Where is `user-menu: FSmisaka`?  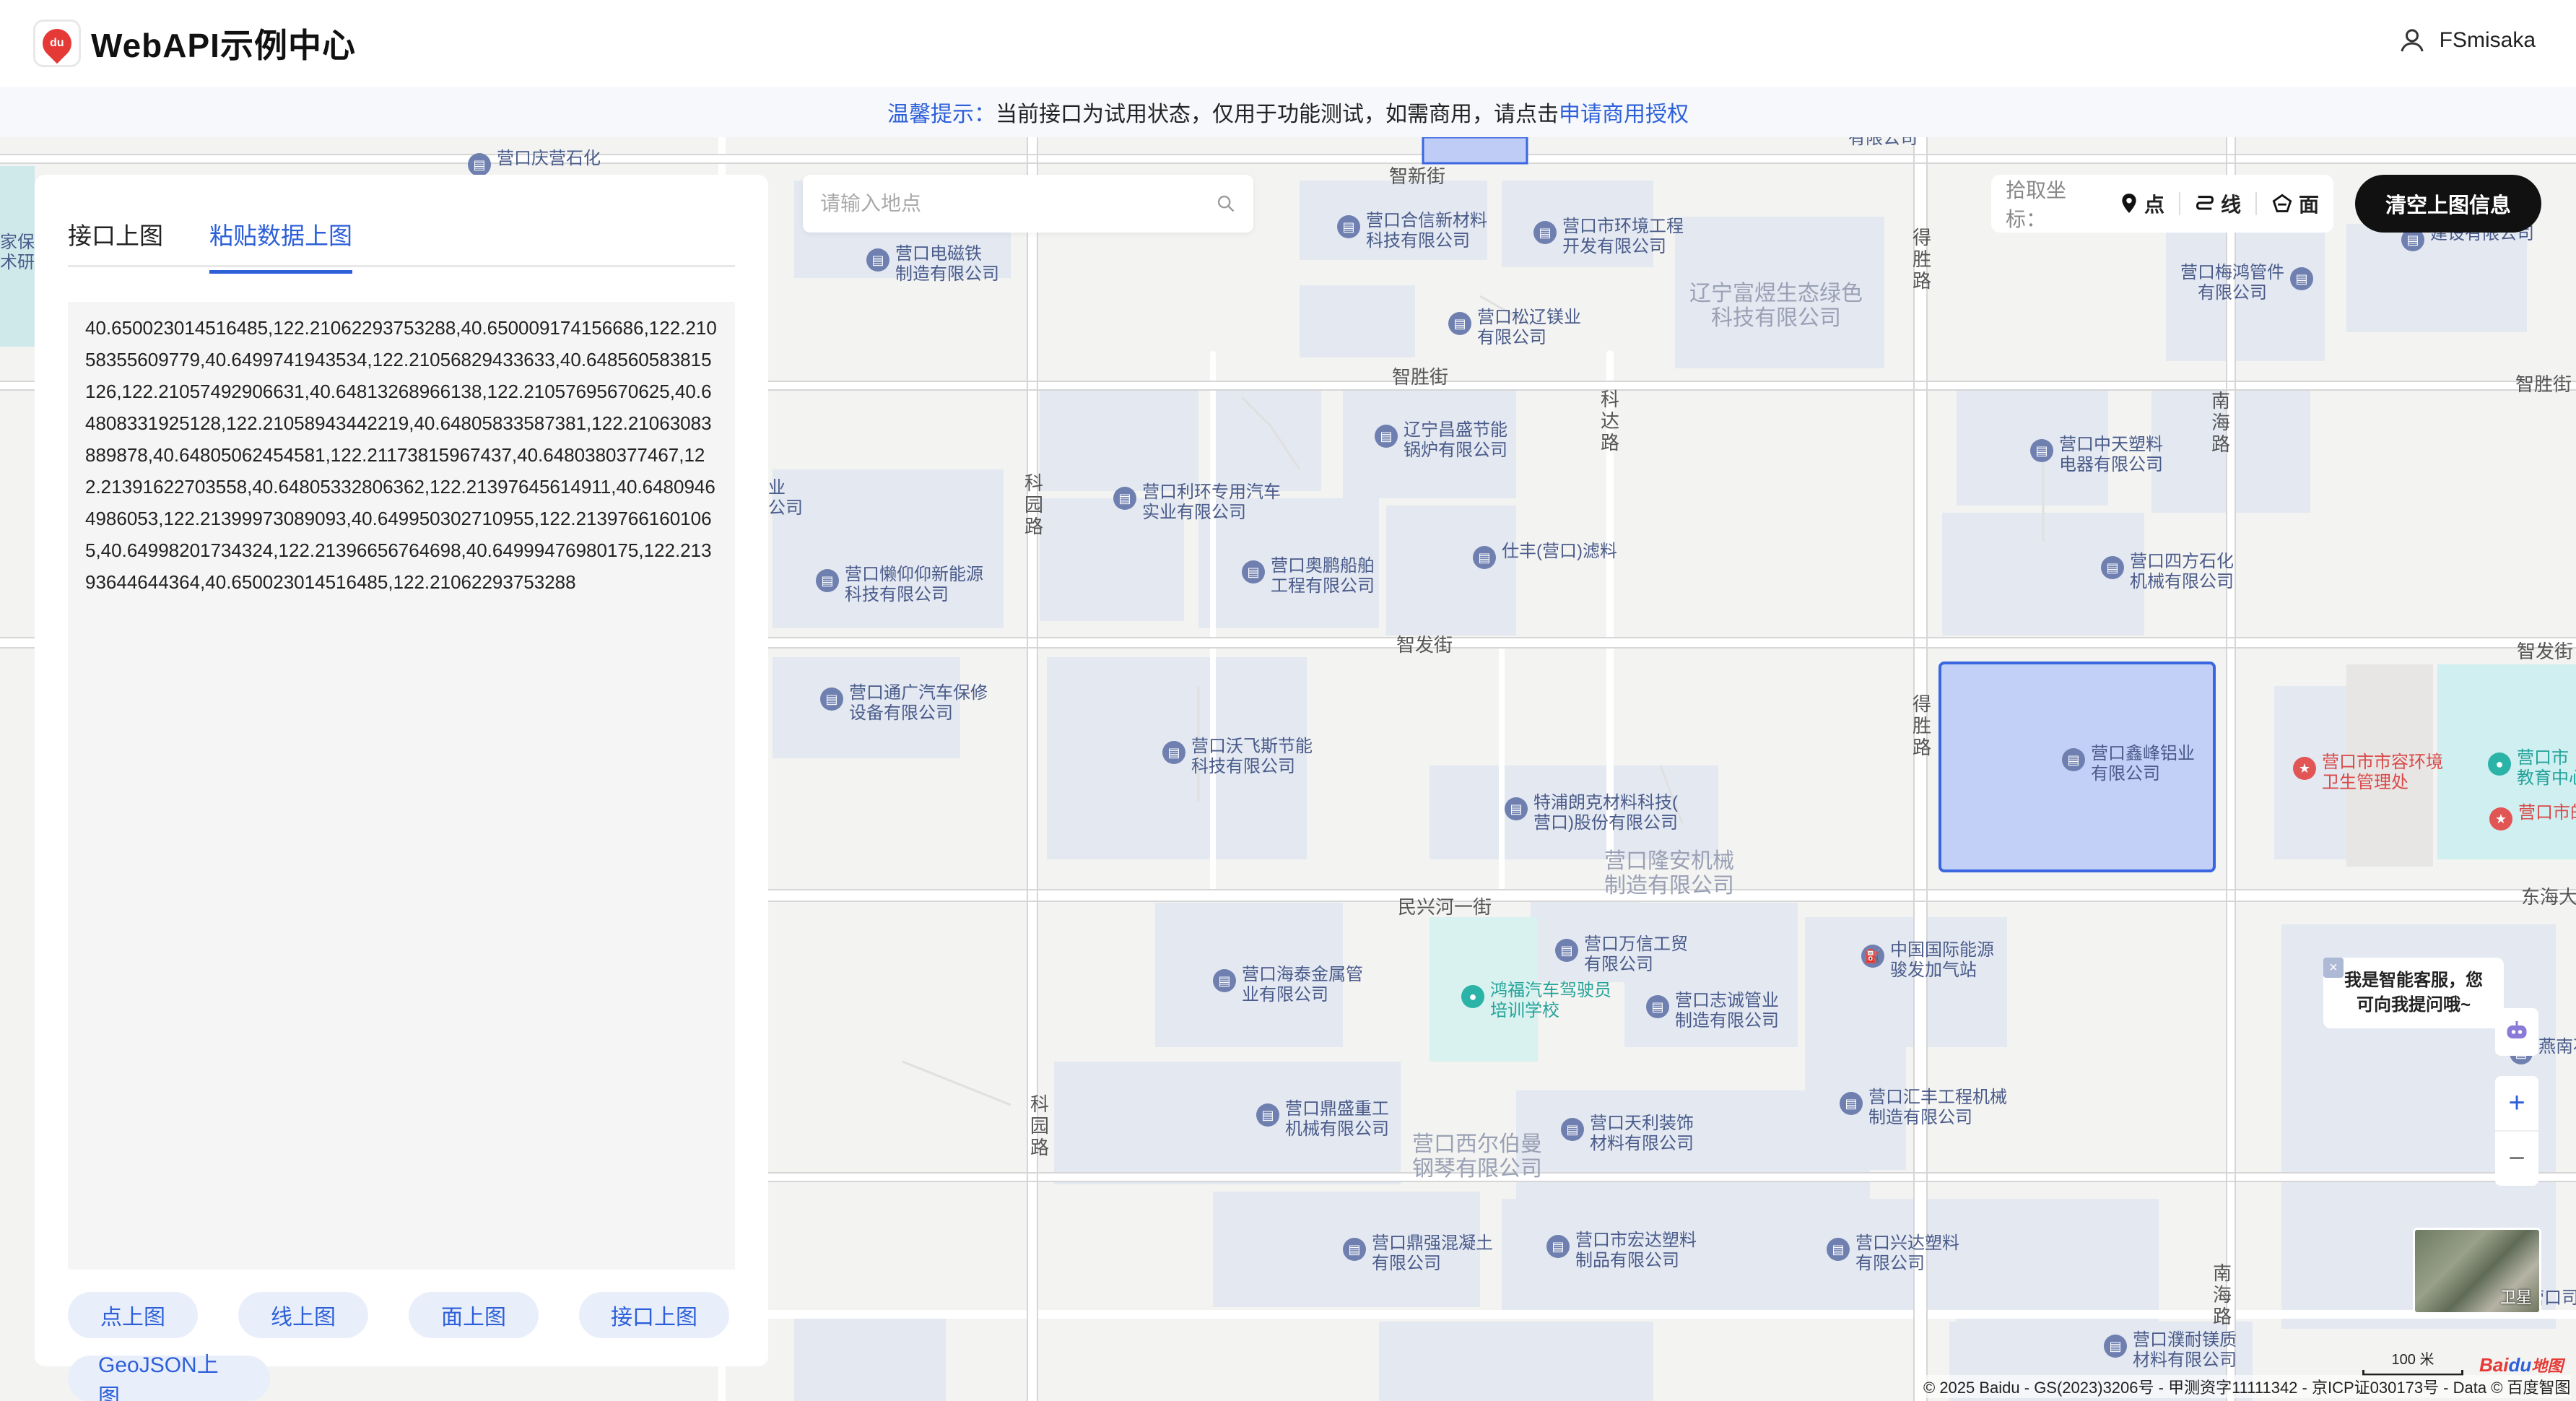 user-menu: FSmisaka is located at coordinates (2467, 41).